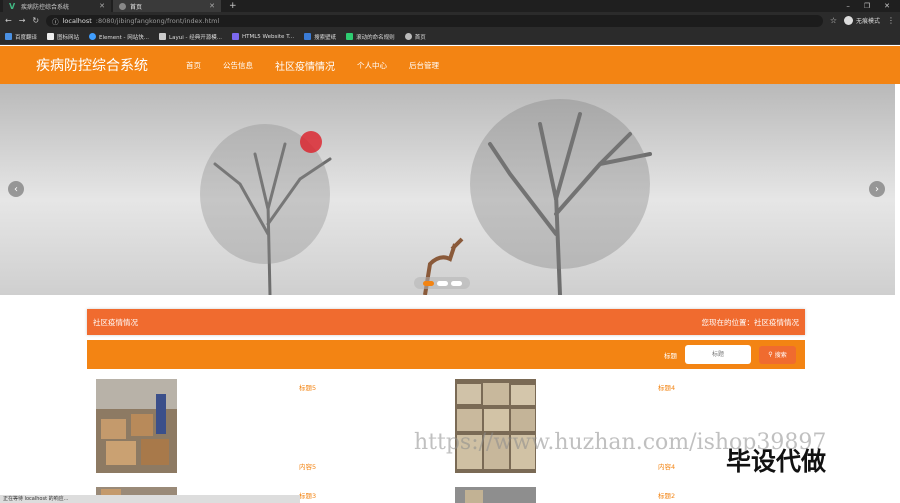  What do you see at coordinates (867, 6) in the screenshot?
I see `maximize-icon: ❐` at bounding box center [867, 6].